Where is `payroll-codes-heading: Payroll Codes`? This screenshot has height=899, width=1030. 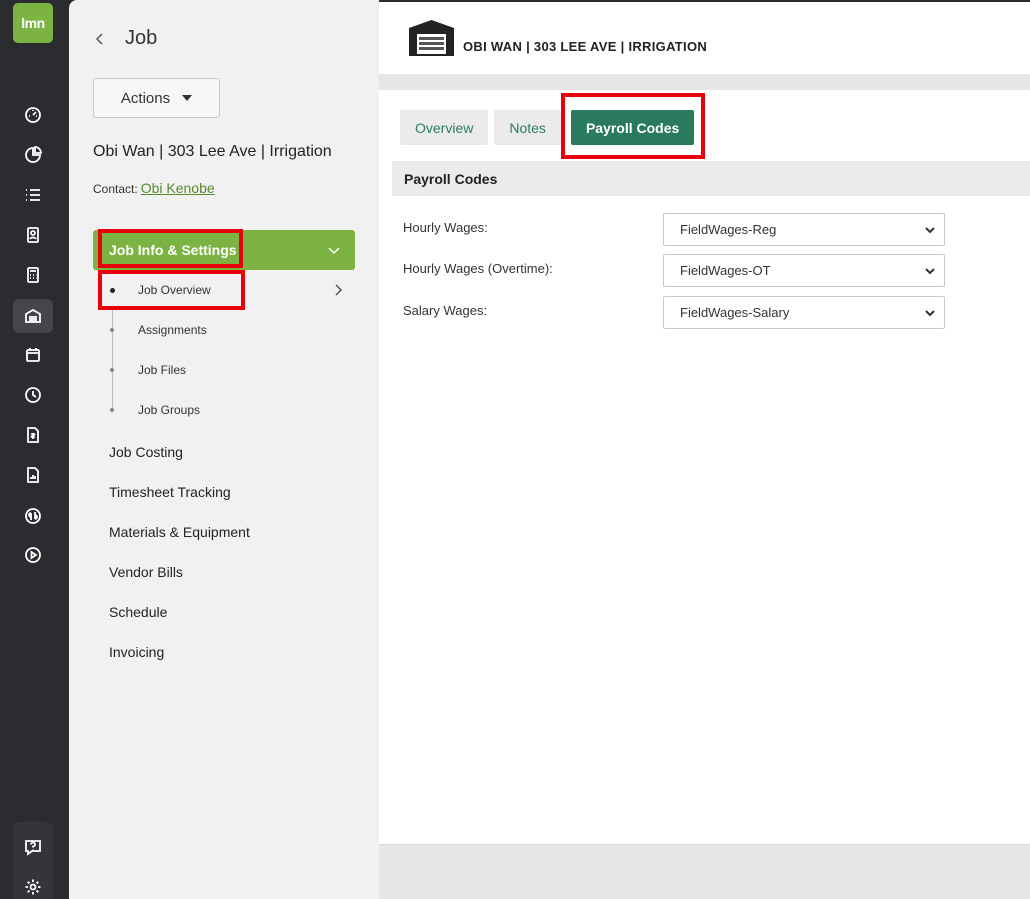
payroll-codes-heading: Payroll Codes is located at coordinates (711, 178).